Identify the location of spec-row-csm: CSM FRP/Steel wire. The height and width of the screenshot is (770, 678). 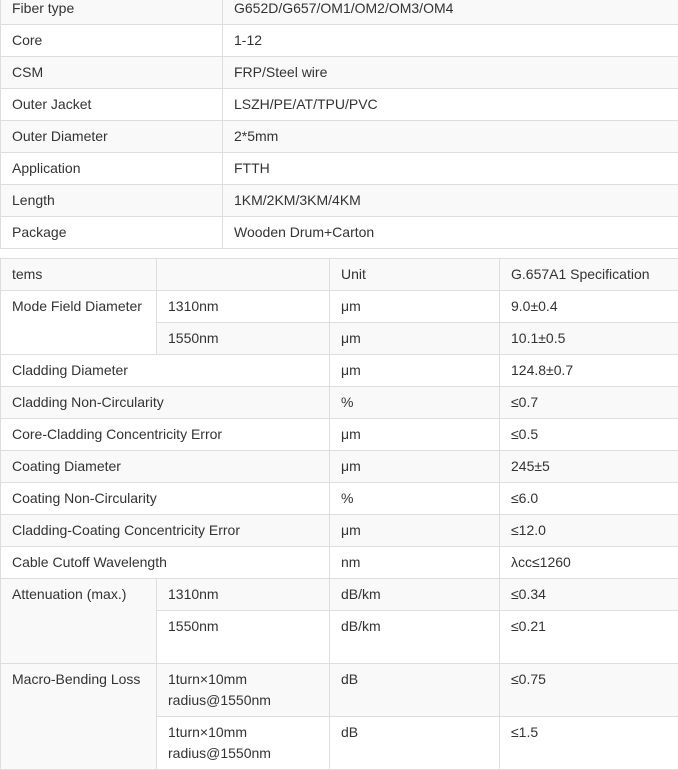
(339, 72).